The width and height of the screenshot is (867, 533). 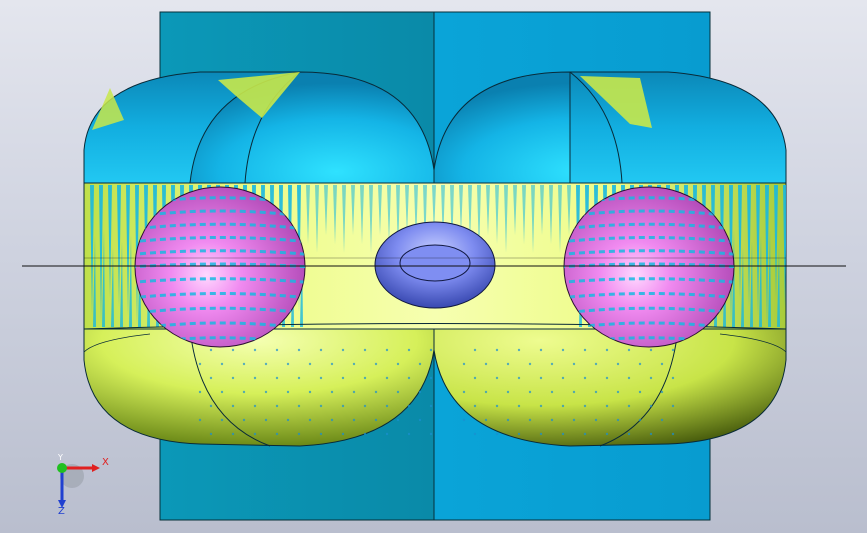 What do you see at coordinates (61, 511) in the screenshot?
I see `z-axis-label: Z` at bounding box center [61, 511].